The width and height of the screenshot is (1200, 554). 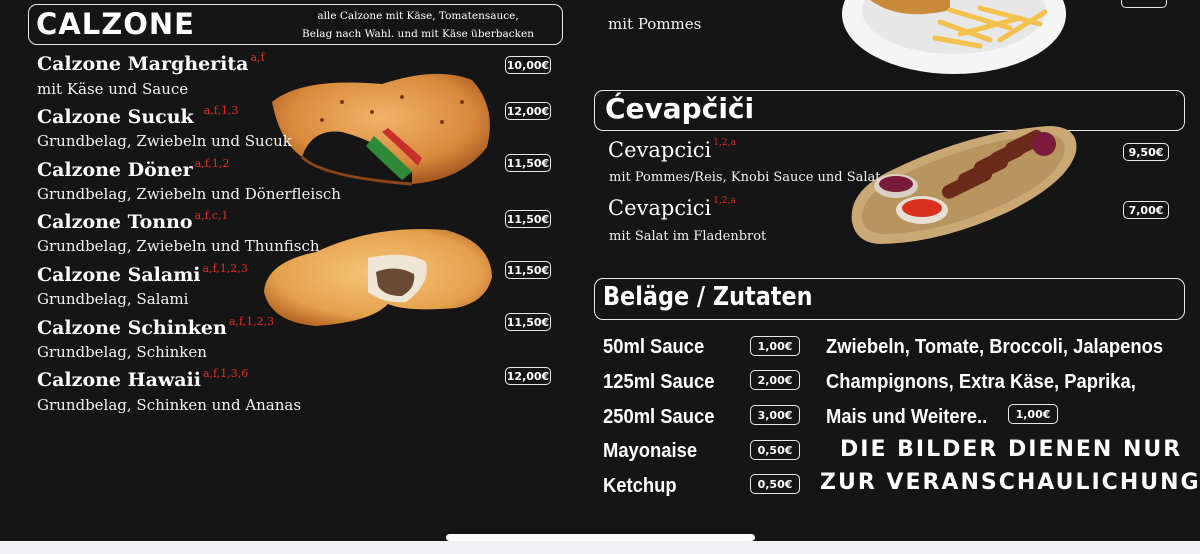 I want to click on cevapcici-item-desc: mit Salat im Fladenbrot, so click(x=688, y=236).